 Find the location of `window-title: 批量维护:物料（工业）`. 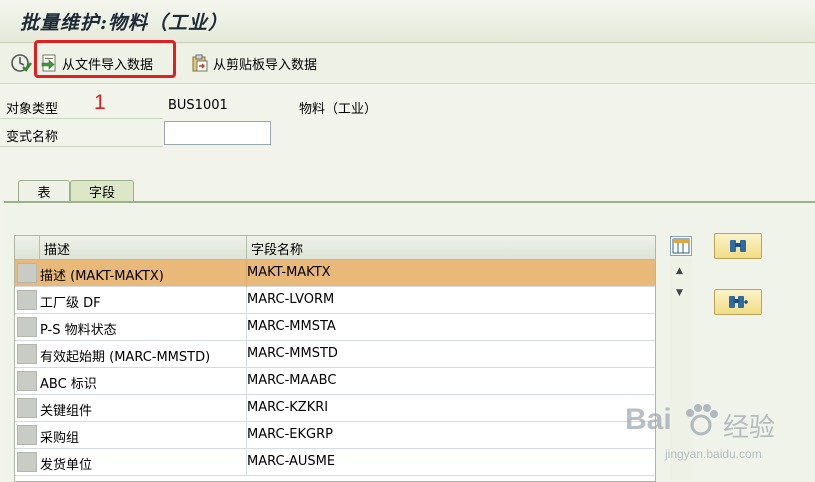

window-title: 批量维护:物料（工业） is located at coordinates (124, 23).